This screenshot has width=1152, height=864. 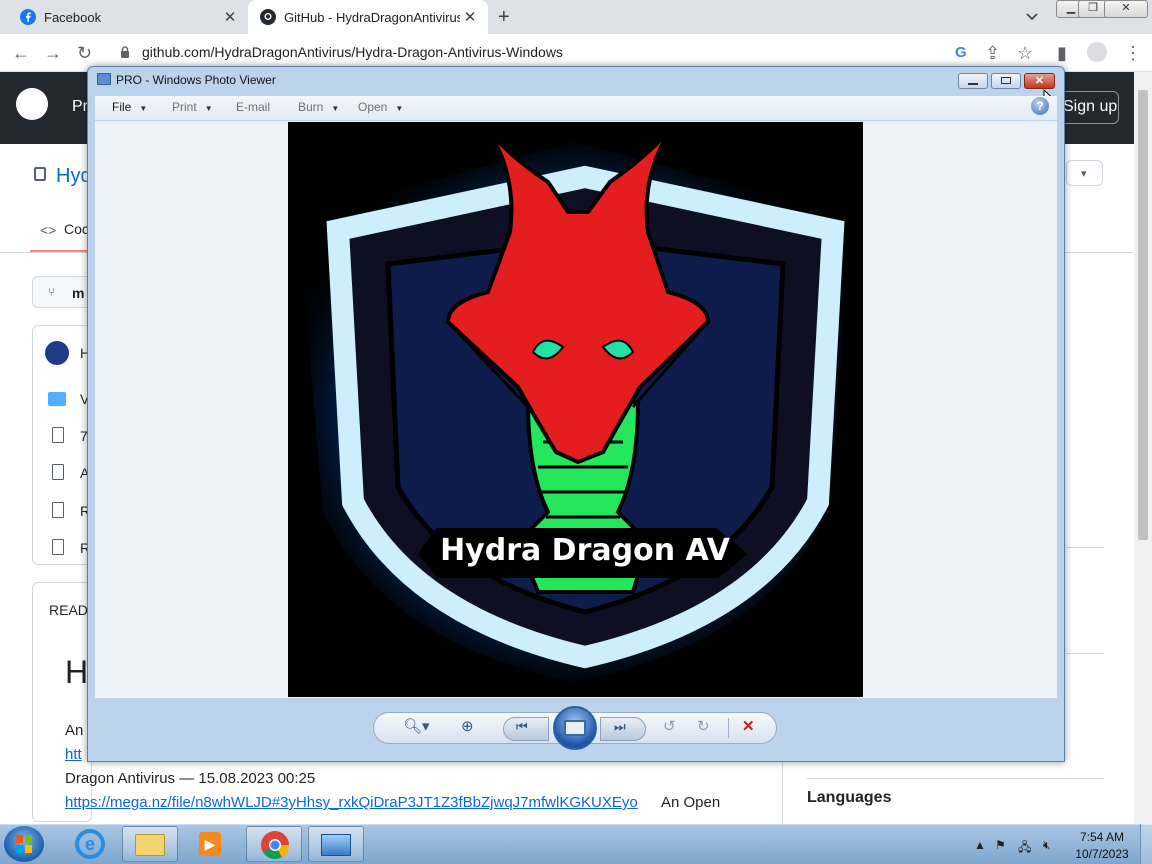 I want to click on profile-icon, so click(x=1097, y=52).